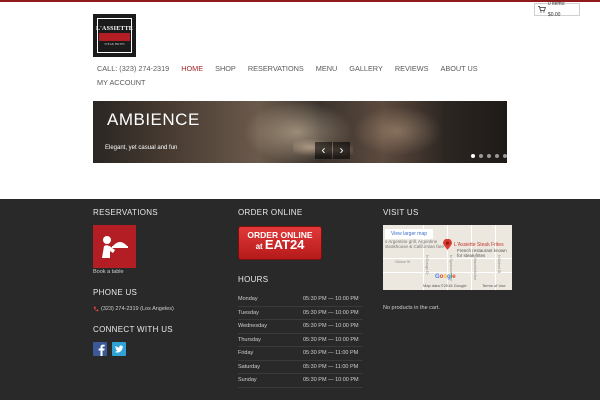  What do you see at coordinates (276, 68) in the screenshot?
I see `nav-reservations: RESERVATIONS` at bounding box center [276, 68].